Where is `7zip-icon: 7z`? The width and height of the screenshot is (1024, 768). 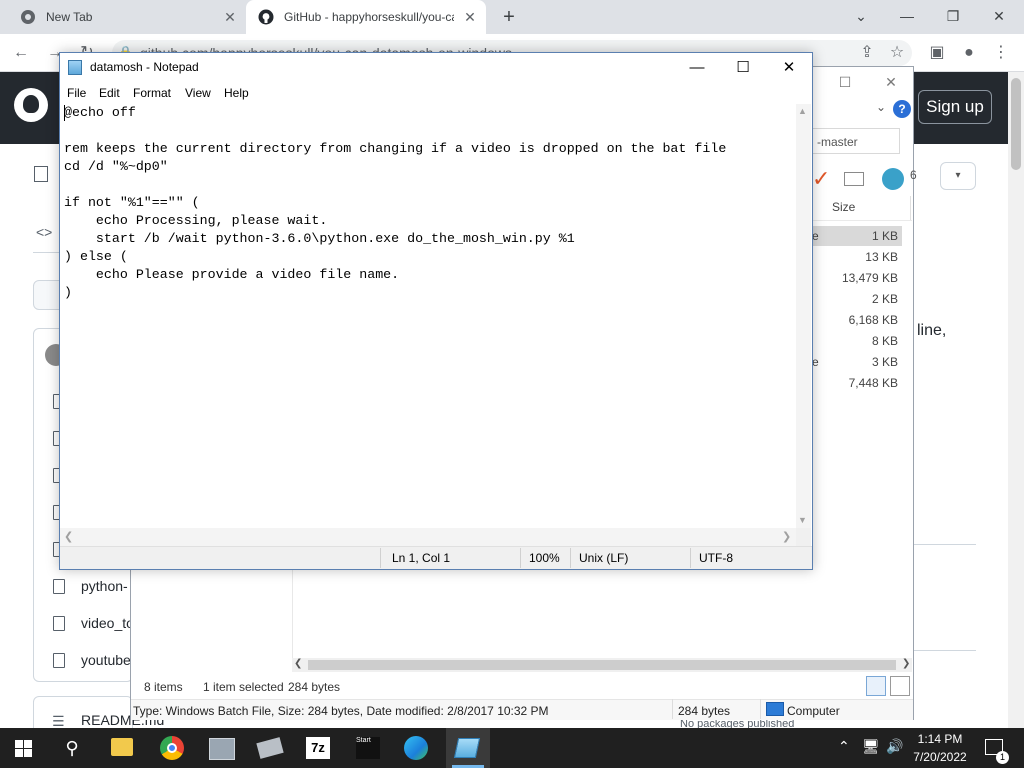 7zip-icon: 7z is located at coordinates (318, 748).